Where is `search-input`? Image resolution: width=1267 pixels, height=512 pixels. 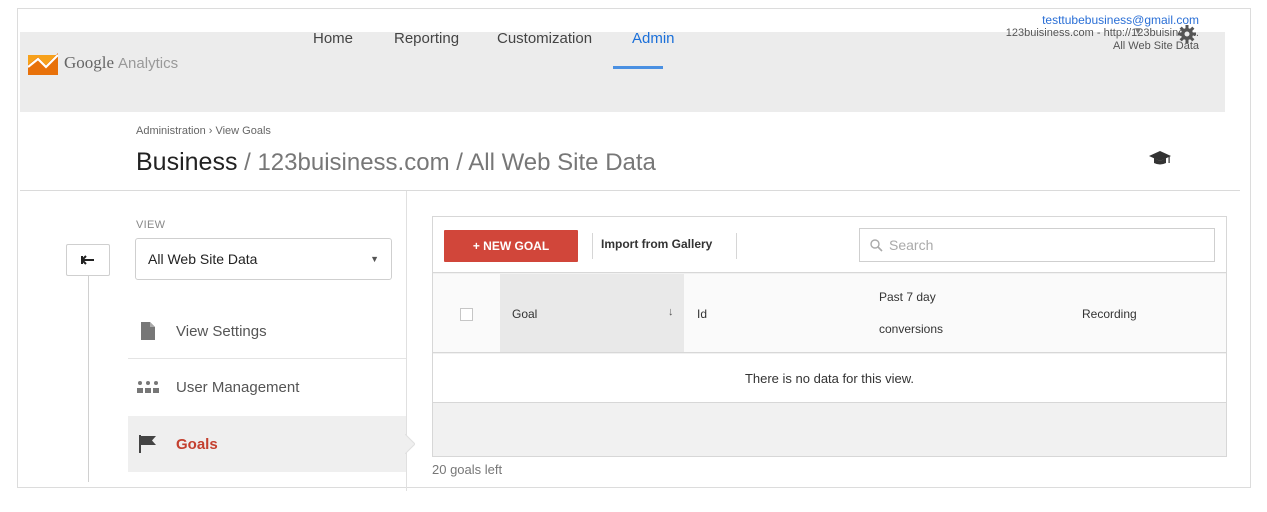
search-input is located at coordinates (1039, 245).